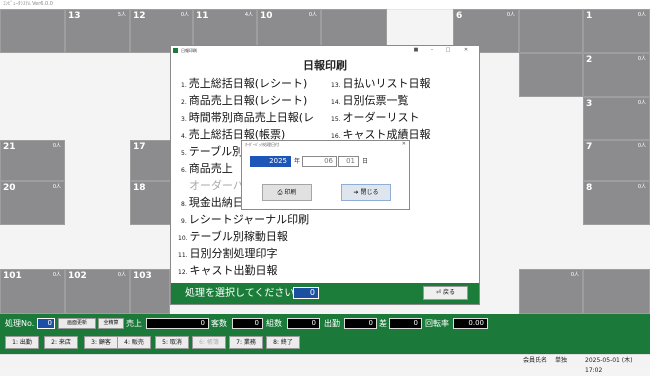  Describe the element at coordinates (325, 364) in the screenshot. I see `status-bar: 会員氏名 単独 2025-05-01 (木) 17:02` at that location.